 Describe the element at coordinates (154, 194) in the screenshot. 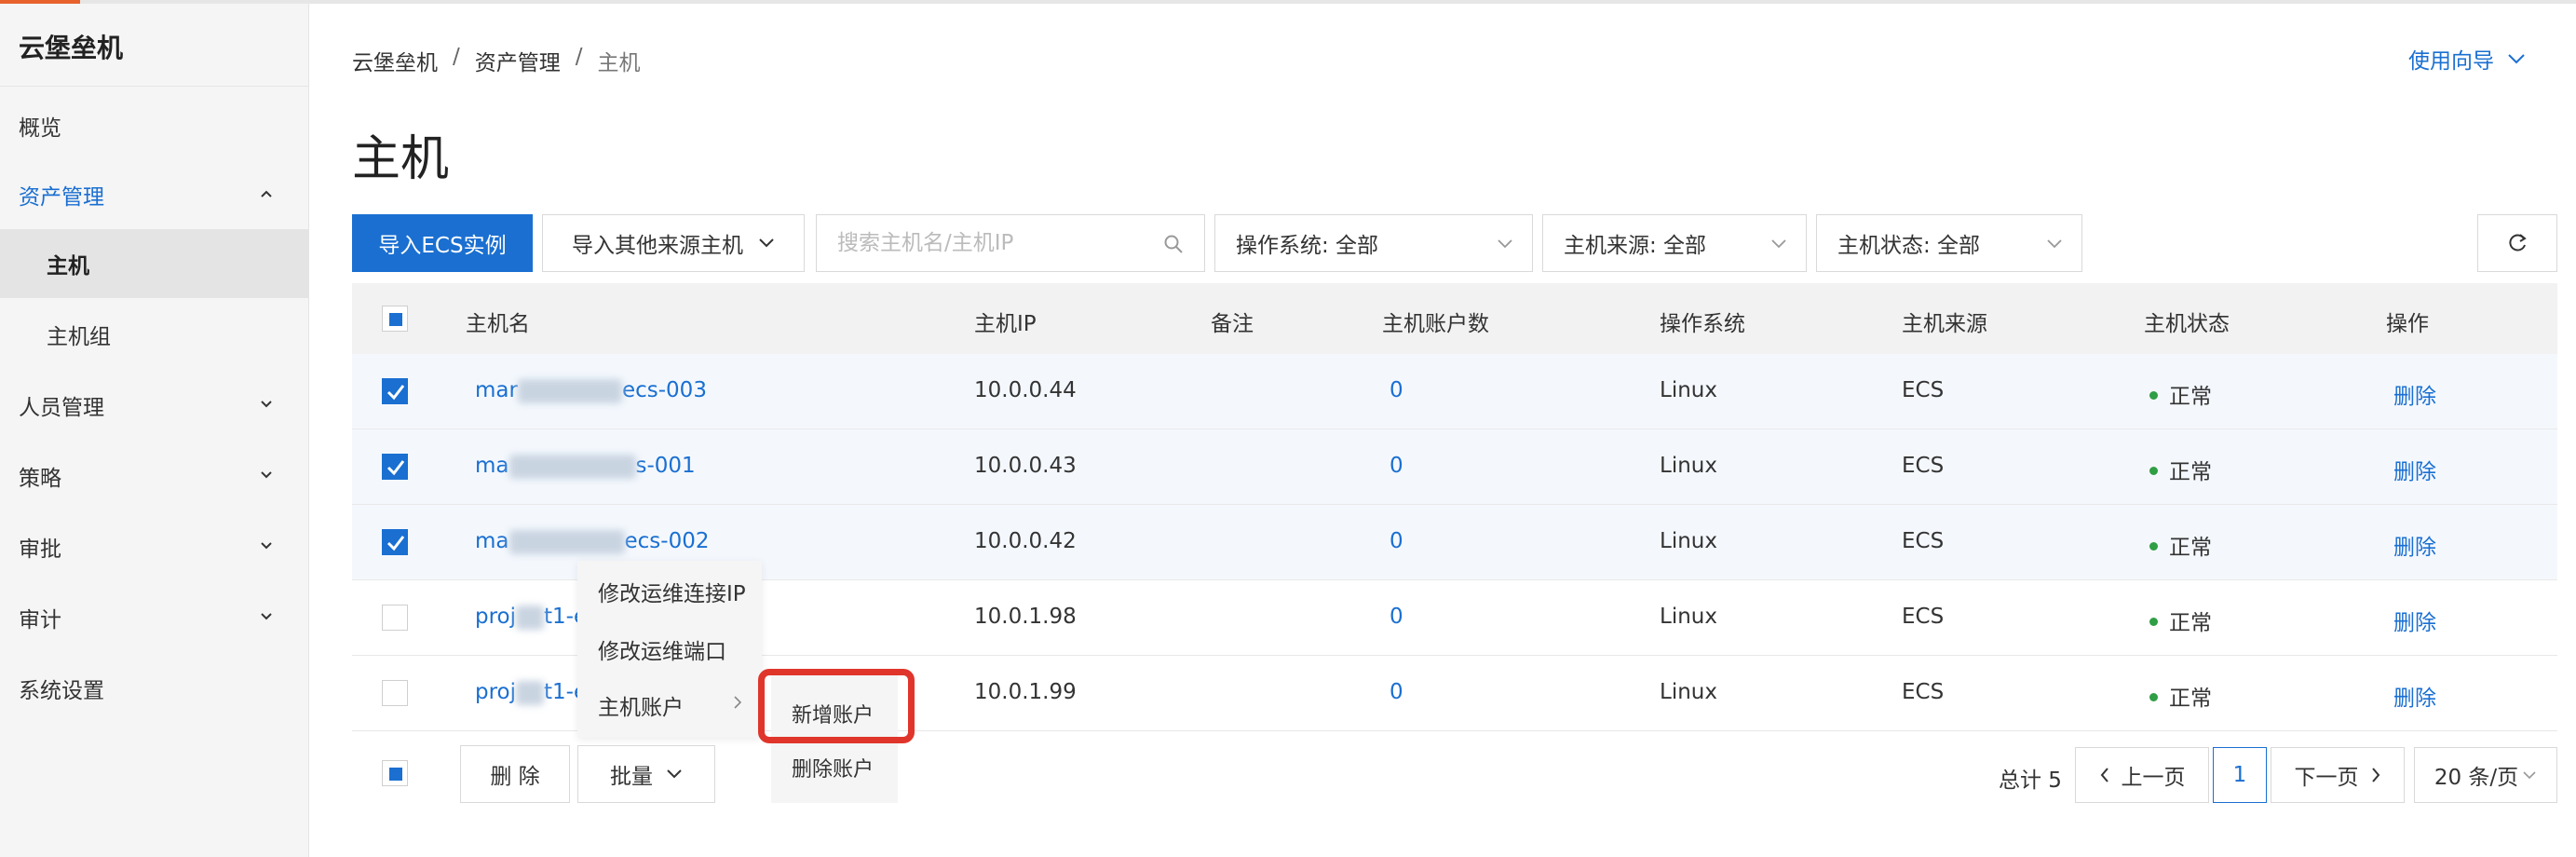

I see `sidebar-item-assets: 资产管理` at that location.